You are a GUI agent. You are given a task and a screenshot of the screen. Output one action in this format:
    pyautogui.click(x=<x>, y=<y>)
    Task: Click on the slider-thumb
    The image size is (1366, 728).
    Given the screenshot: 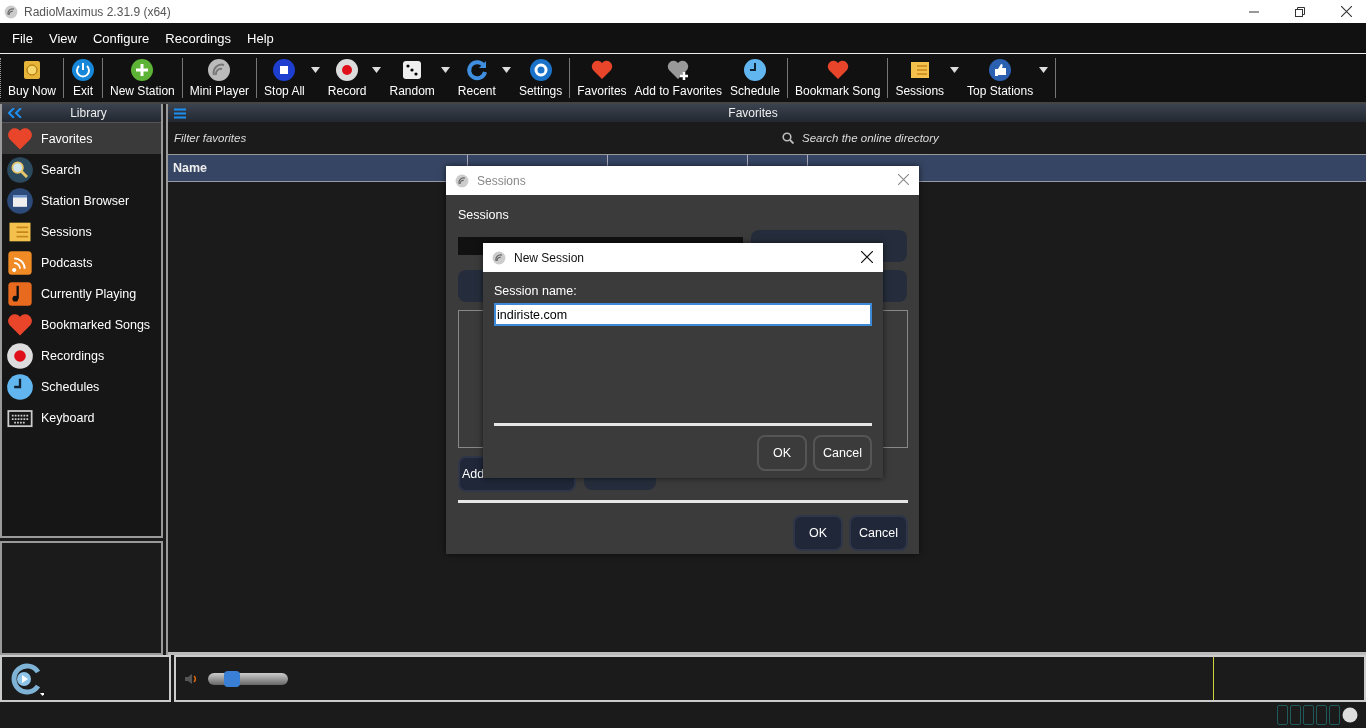 What is the action you would take?
    pyautogui.click(x=232, y=678)
    